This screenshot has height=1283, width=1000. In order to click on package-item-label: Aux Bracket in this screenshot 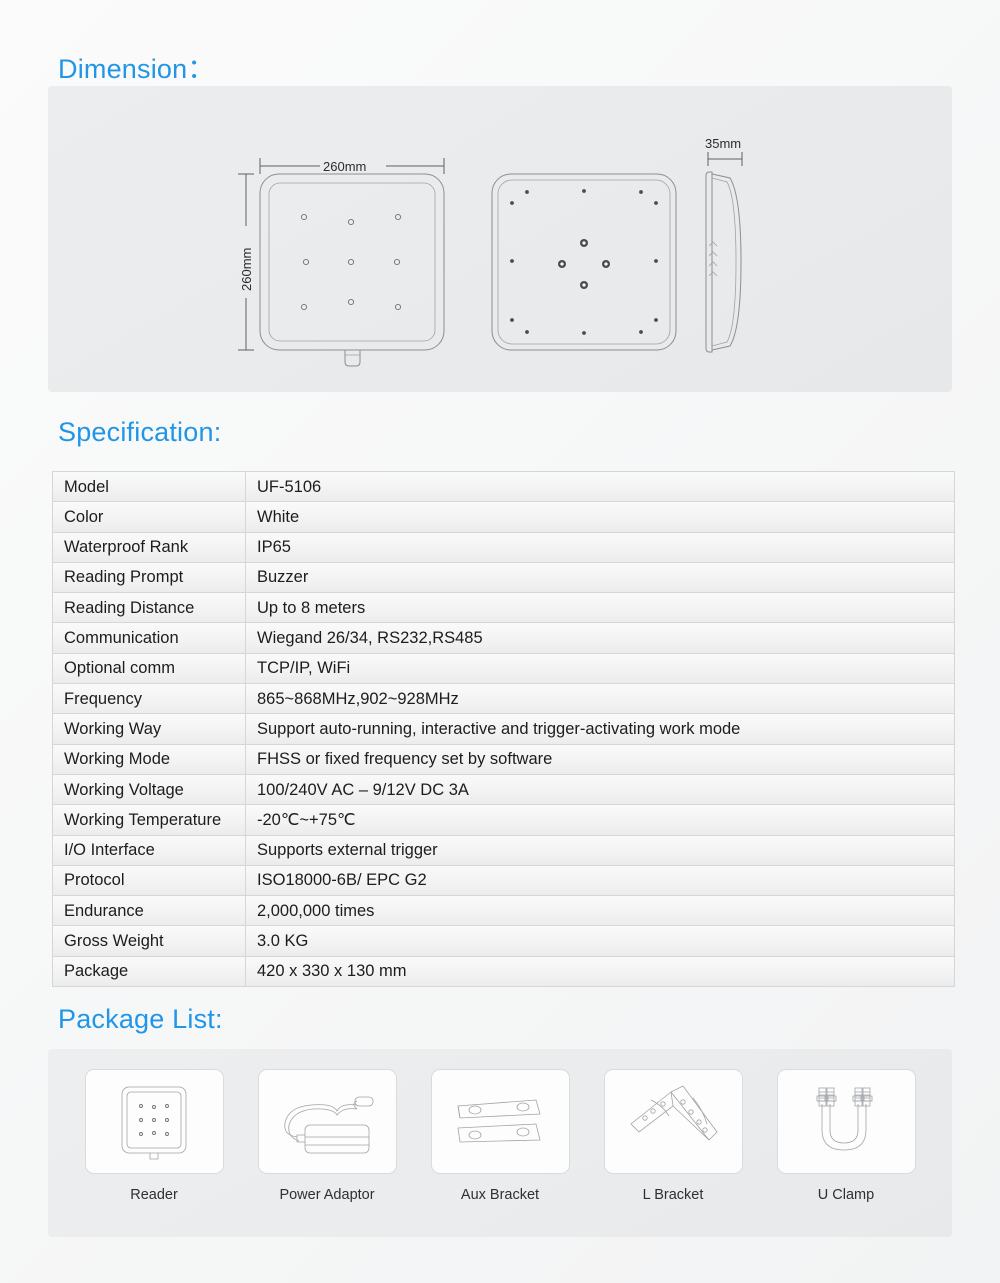, I will do `click(500, 1195)`.